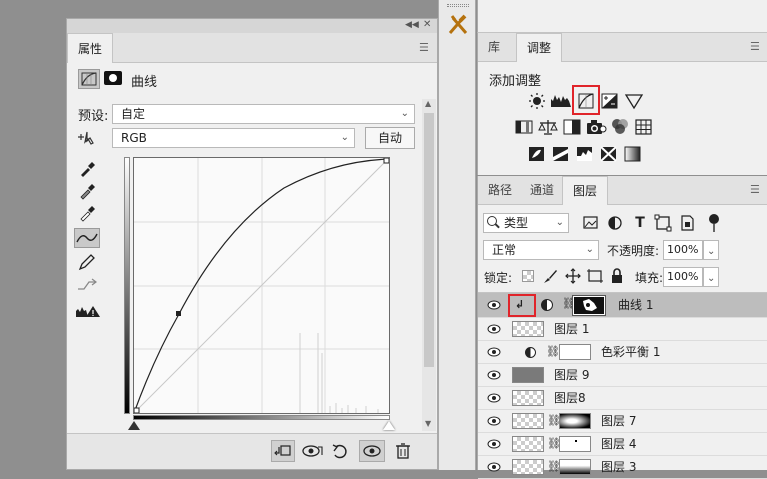  I want to click on vibrance-icon, so click(635, 101).